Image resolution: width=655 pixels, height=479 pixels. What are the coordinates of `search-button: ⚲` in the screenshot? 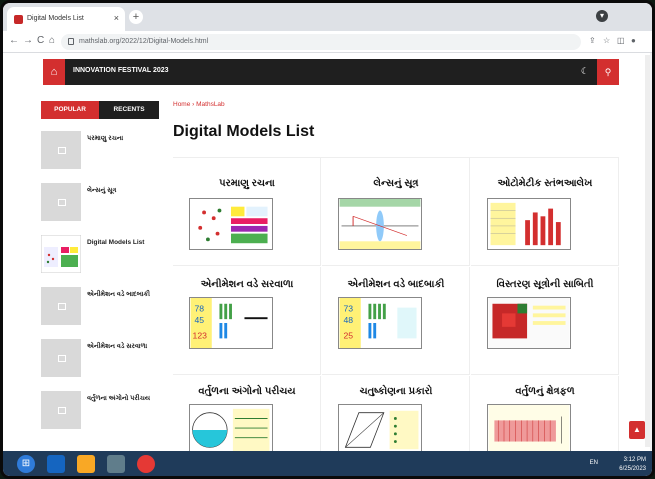 It's located at (608, 72).